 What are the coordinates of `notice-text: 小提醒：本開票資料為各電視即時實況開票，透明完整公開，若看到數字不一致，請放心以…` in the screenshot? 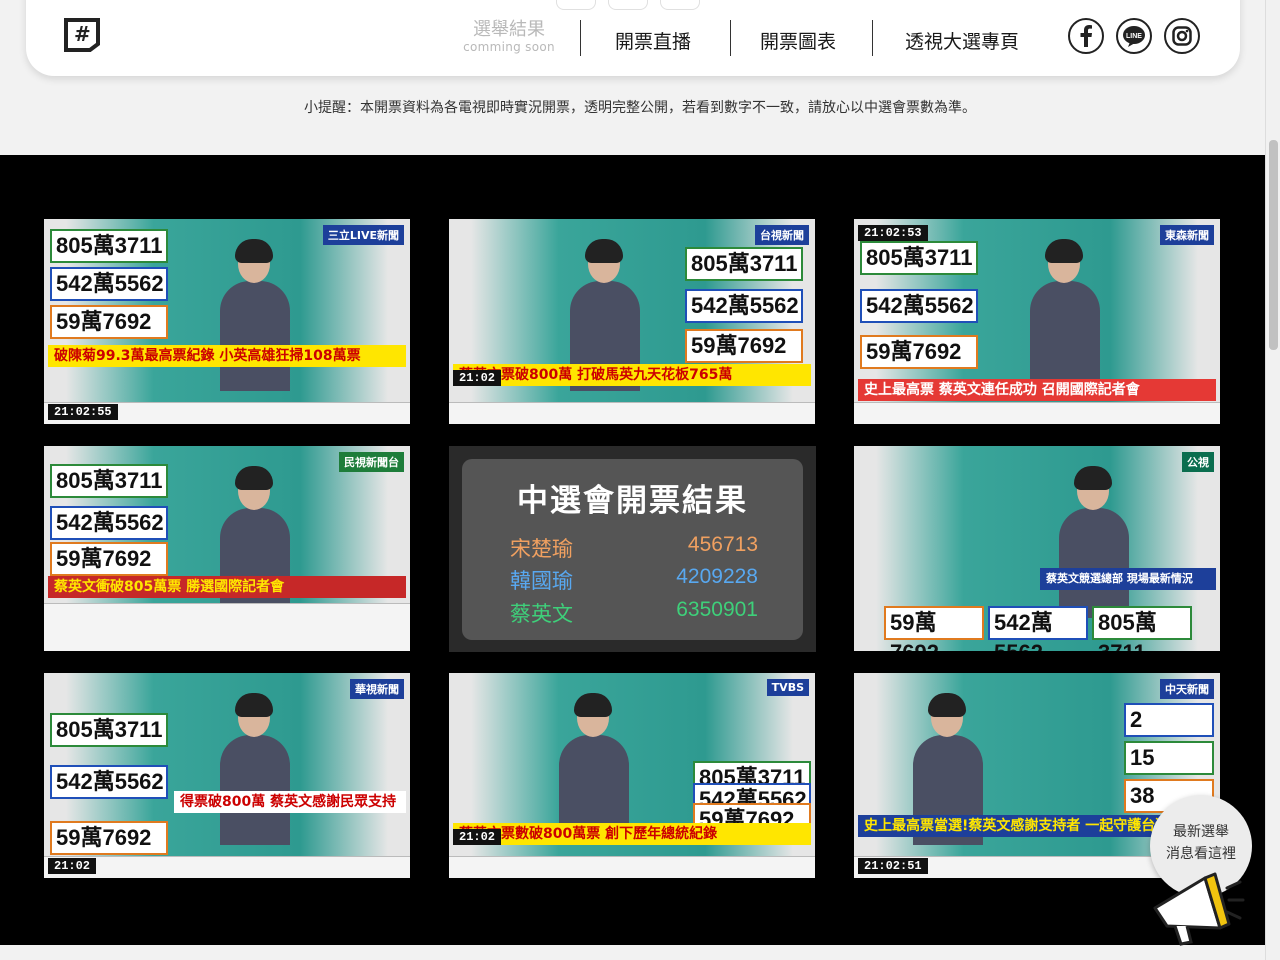 It's located at (640, 108).